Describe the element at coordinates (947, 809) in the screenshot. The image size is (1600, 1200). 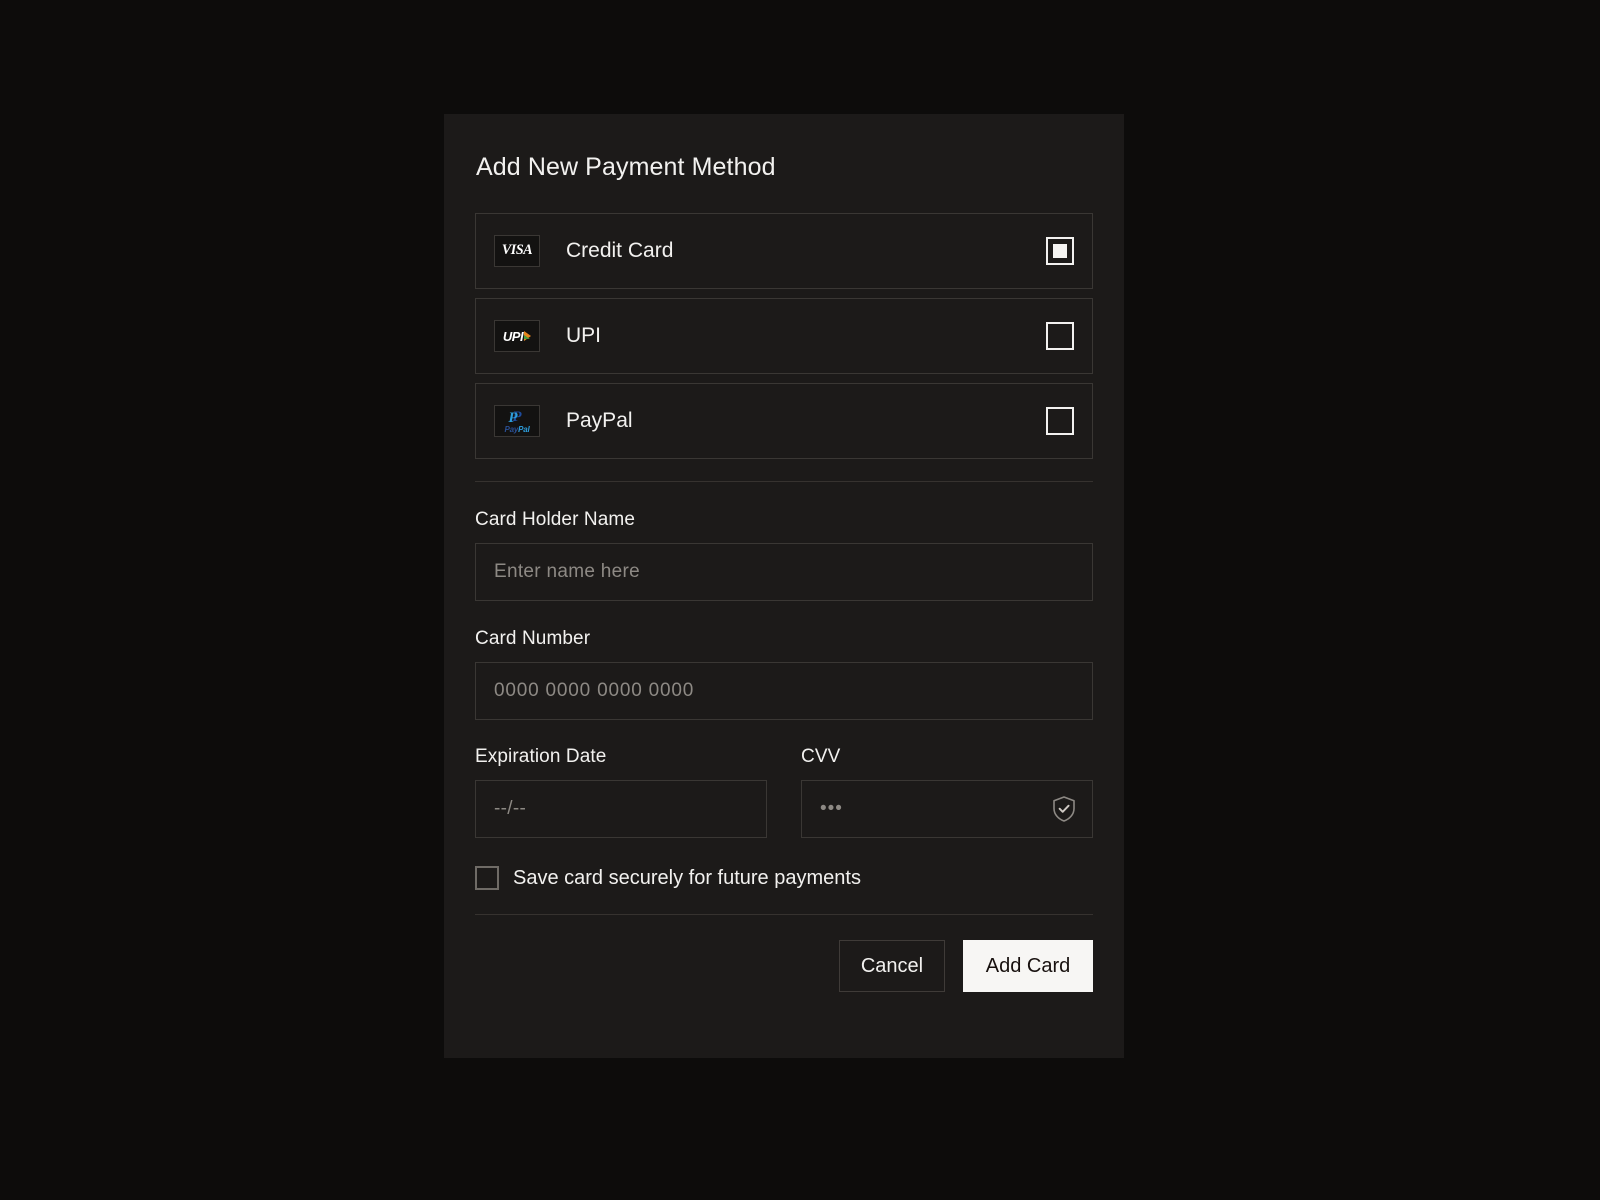
I see `cvv-input: •••` at that location.